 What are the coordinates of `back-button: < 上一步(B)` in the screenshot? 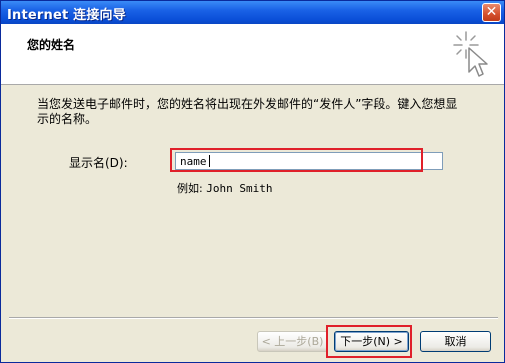 It's located at (292, 341).